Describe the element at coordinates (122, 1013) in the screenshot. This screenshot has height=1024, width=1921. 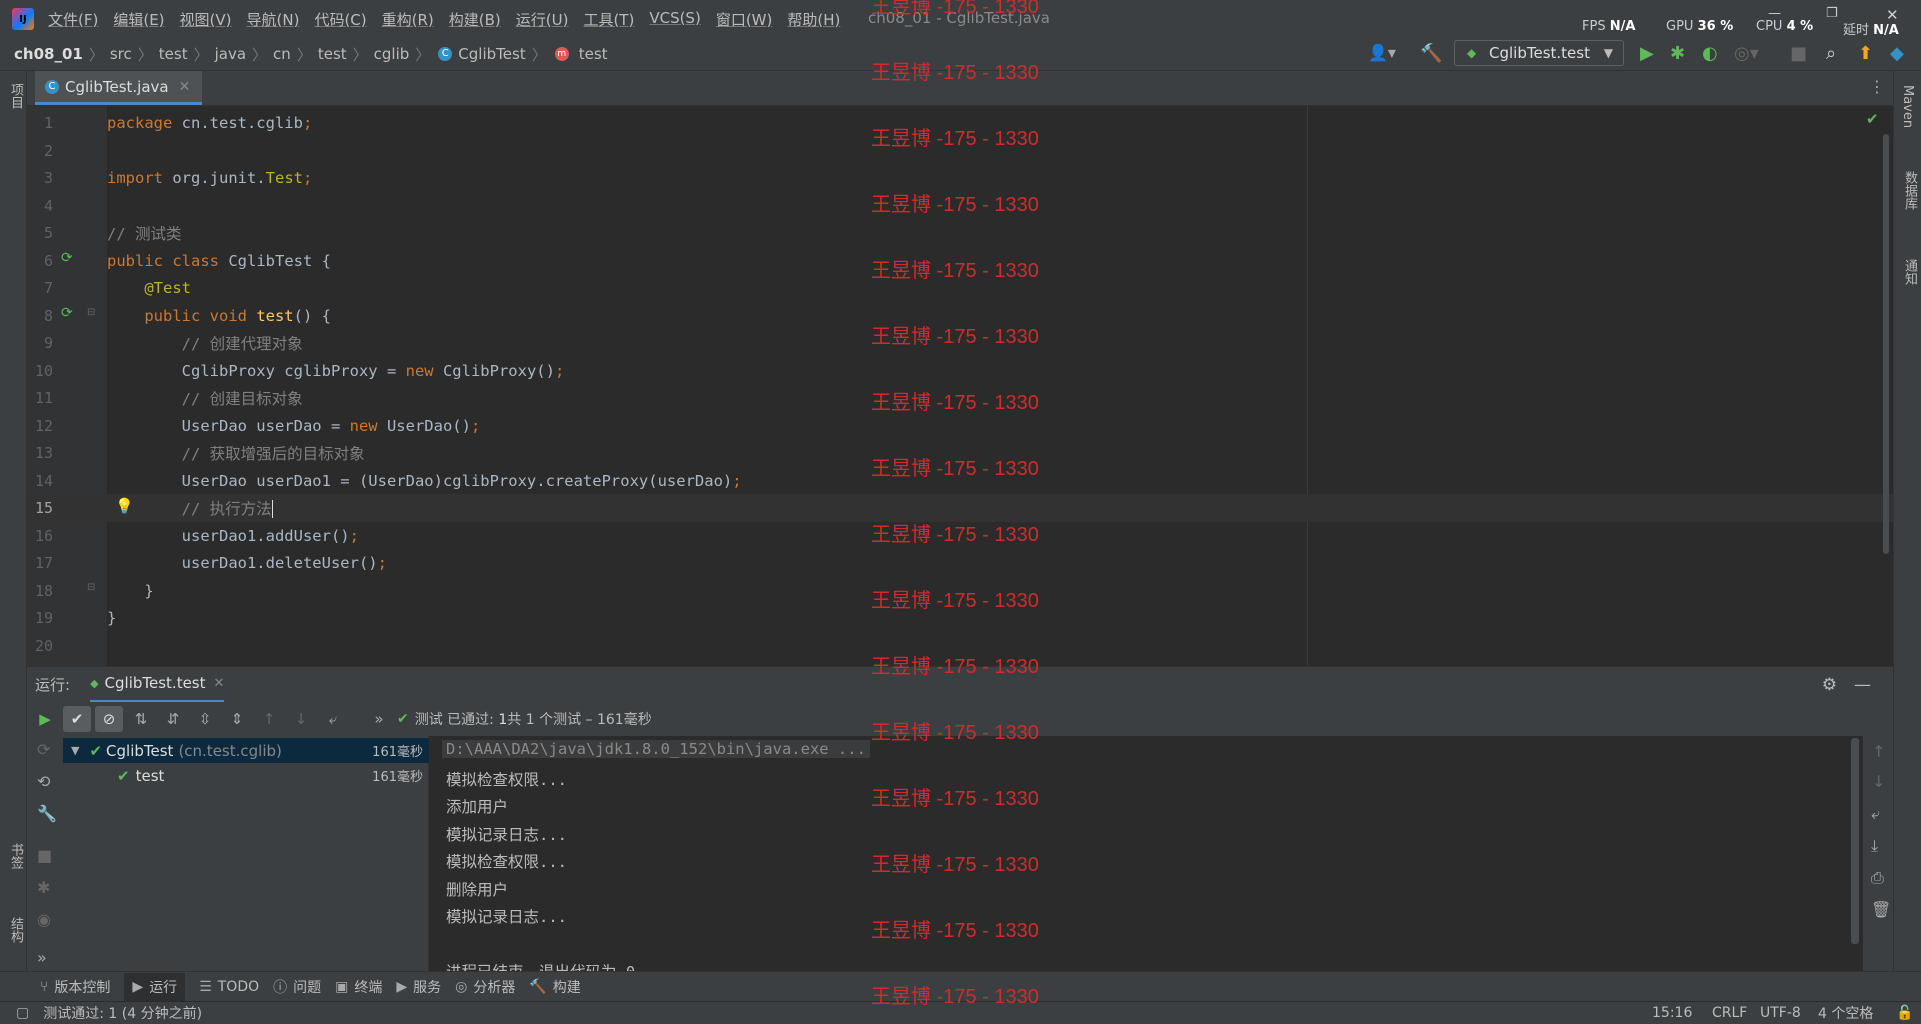
I see `status-message: 测试通过: 1 (4 分钟之前)` at that location.